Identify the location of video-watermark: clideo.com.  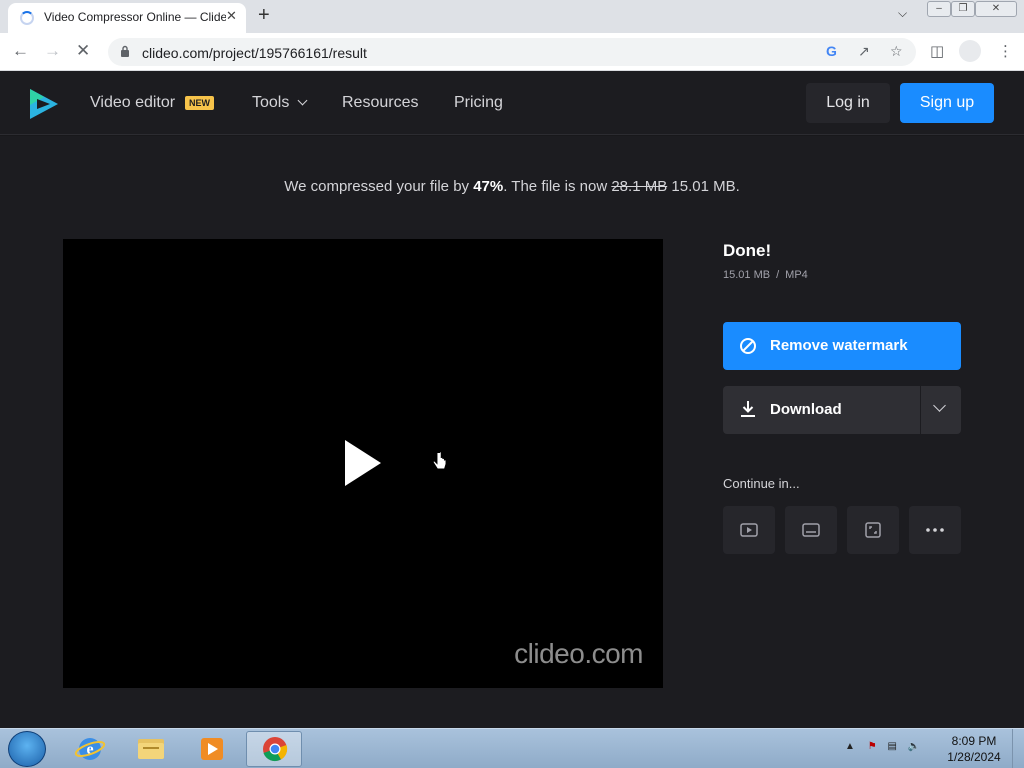
(578, 653).